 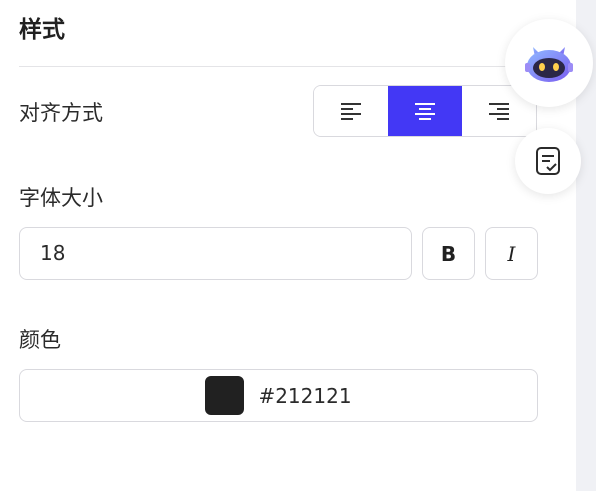 What do you see at coordinates (225, 395) in the screenshot?
I see `color-swatch` at bounding box center [225, 395].